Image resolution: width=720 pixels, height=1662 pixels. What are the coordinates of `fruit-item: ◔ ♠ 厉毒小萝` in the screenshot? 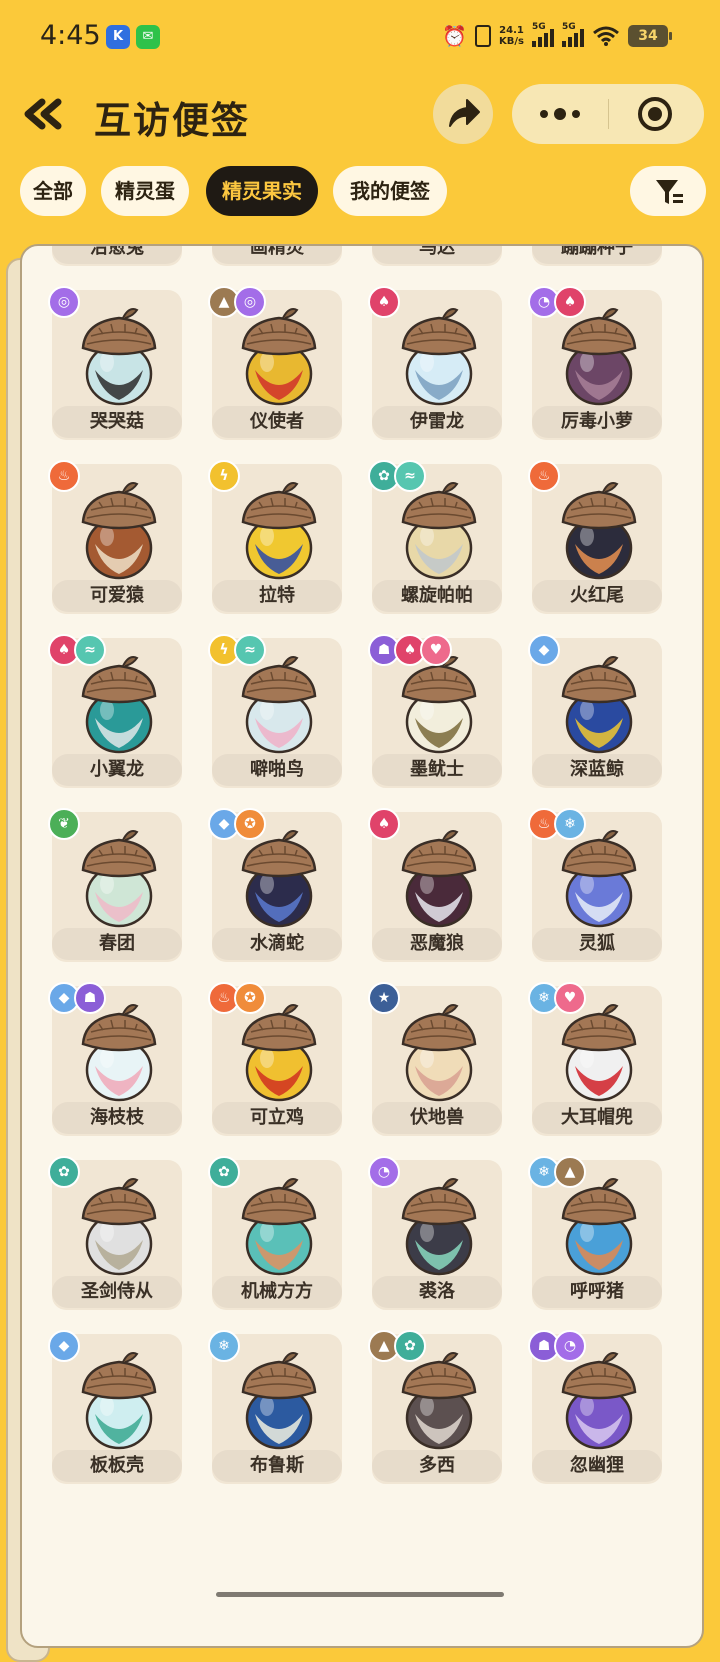 It's located at (595, 367).